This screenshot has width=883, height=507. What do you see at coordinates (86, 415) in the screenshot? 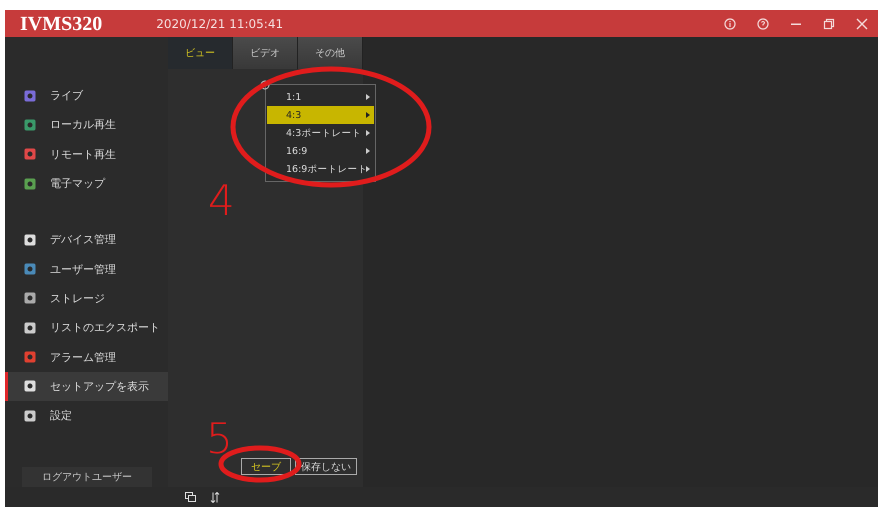
I see `sidebar-item: 設定` at bounding box center [86, 415].